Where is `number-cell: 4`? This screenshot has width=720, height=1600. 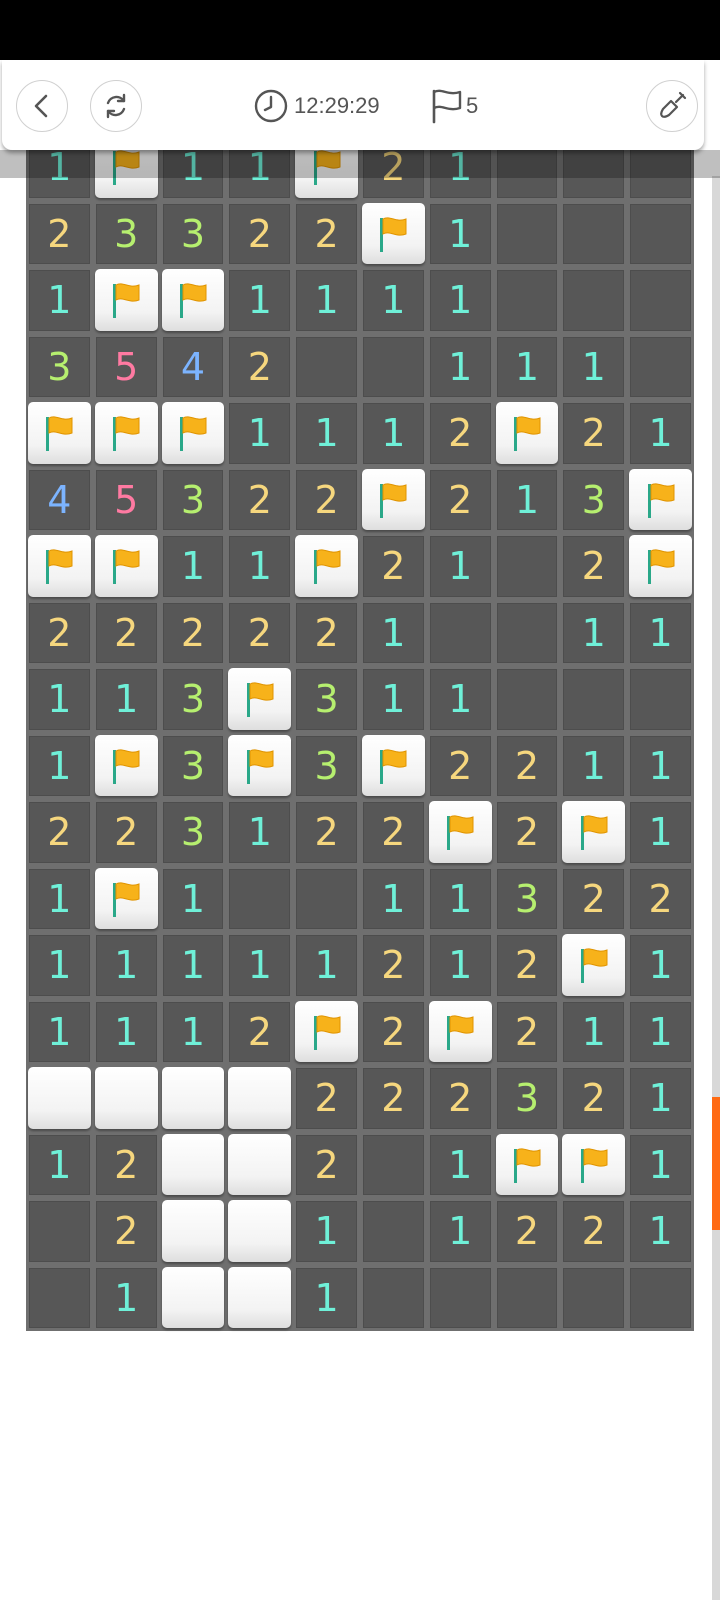 number-cell: 4 is located at coordinates (59, 500).